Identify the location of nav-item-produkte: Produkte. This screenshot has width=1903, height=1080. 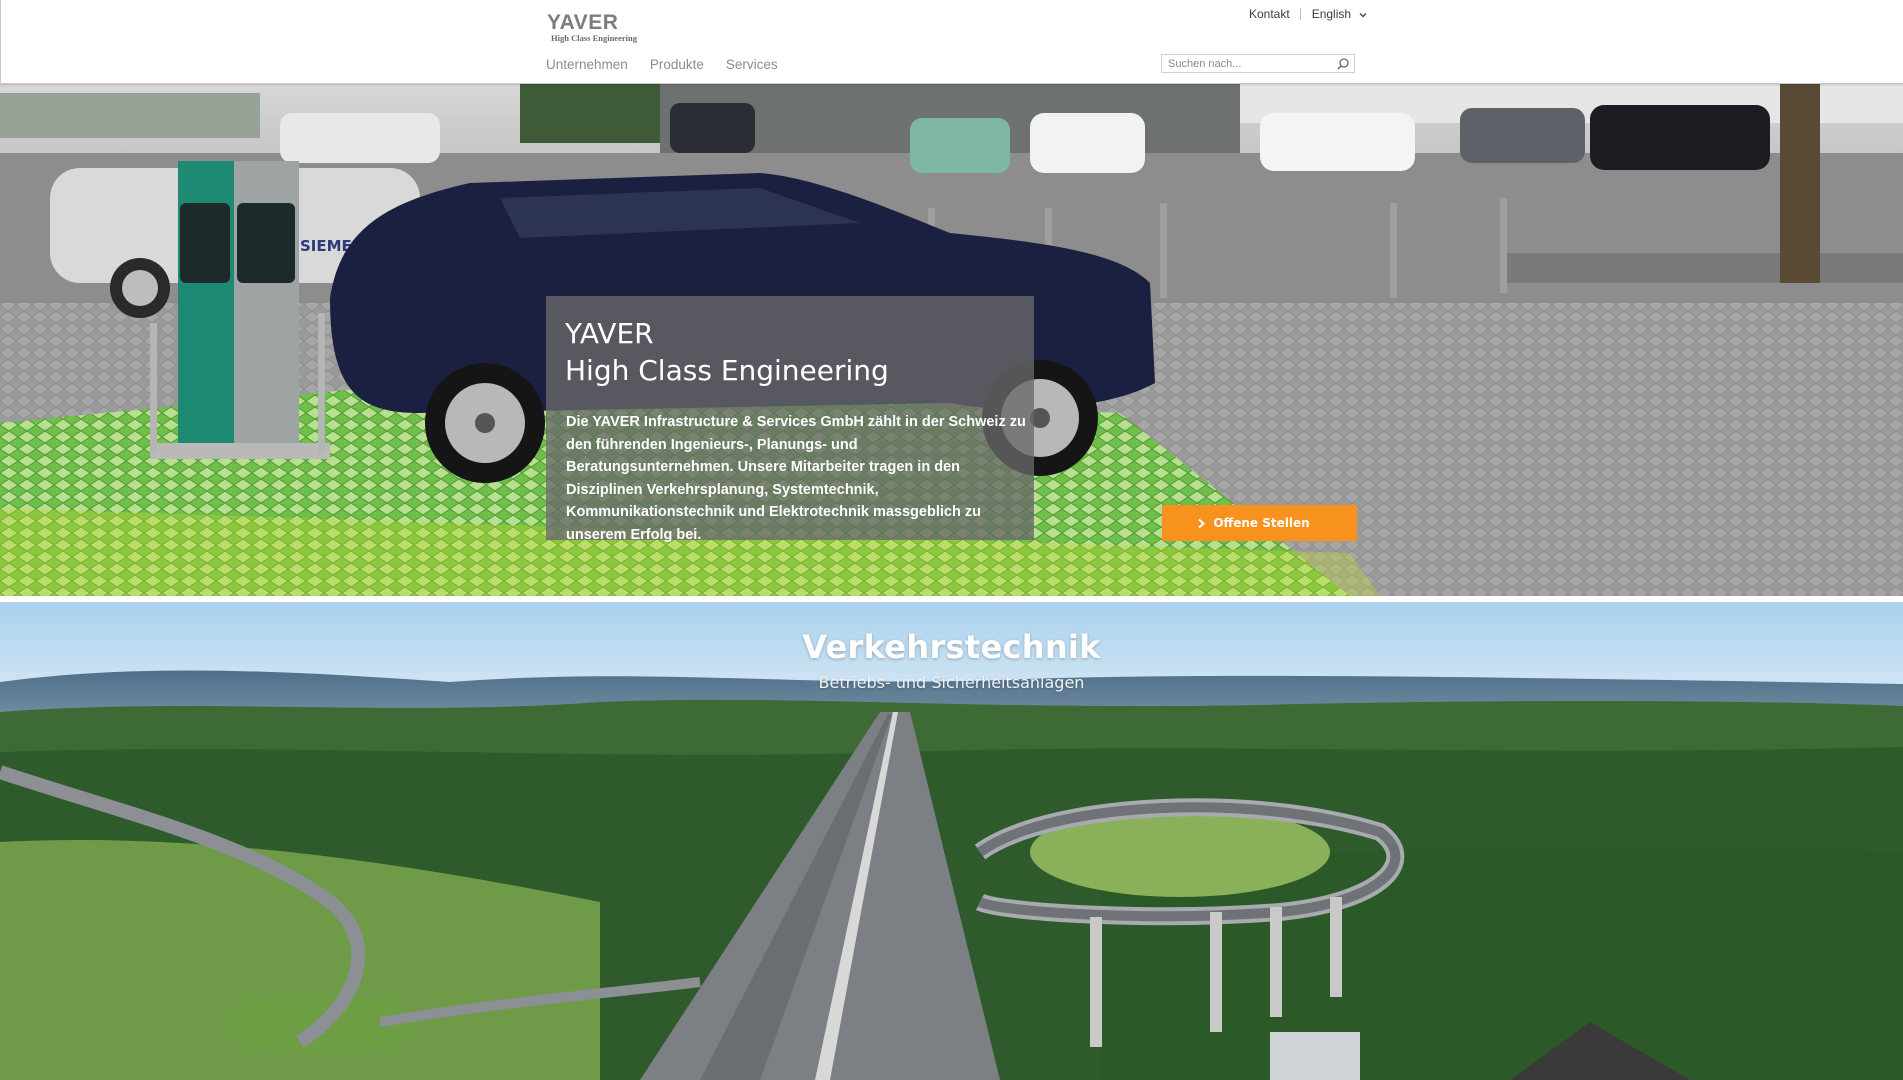
(677, 66).